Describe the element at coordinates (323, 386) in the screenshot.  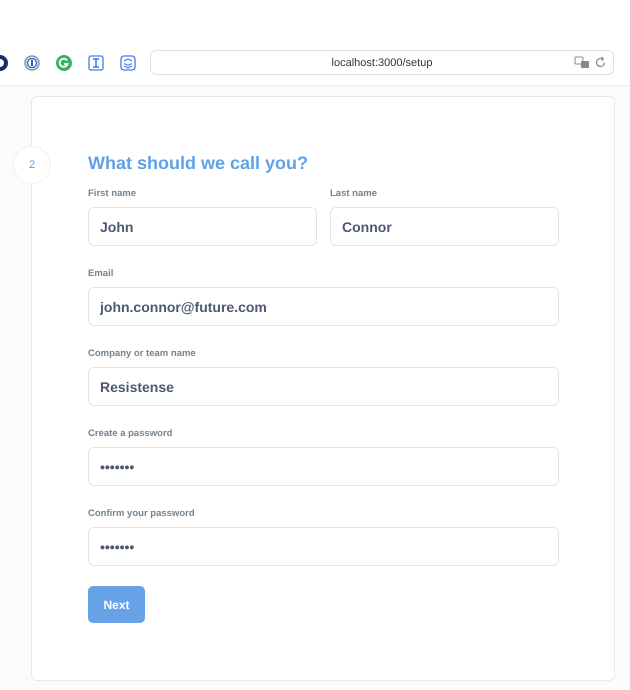
I see `input-field: Resistense` at that location.